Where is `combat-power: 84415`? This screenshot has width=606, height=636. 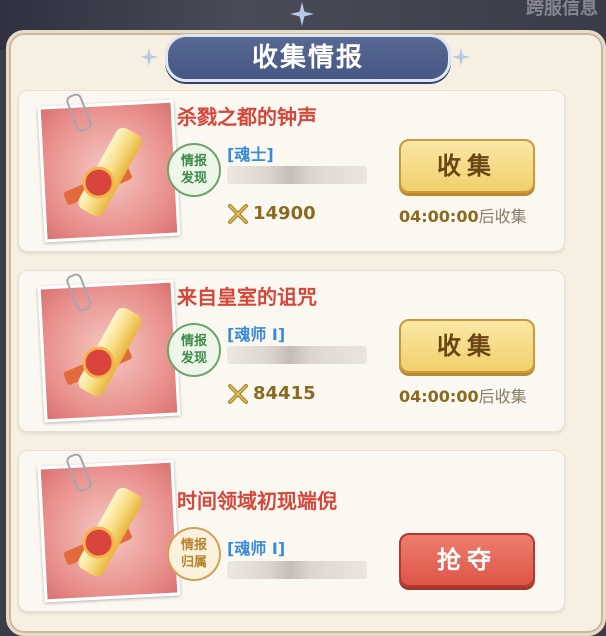
combat-power: 84415 is located at coordinates (284, 393).